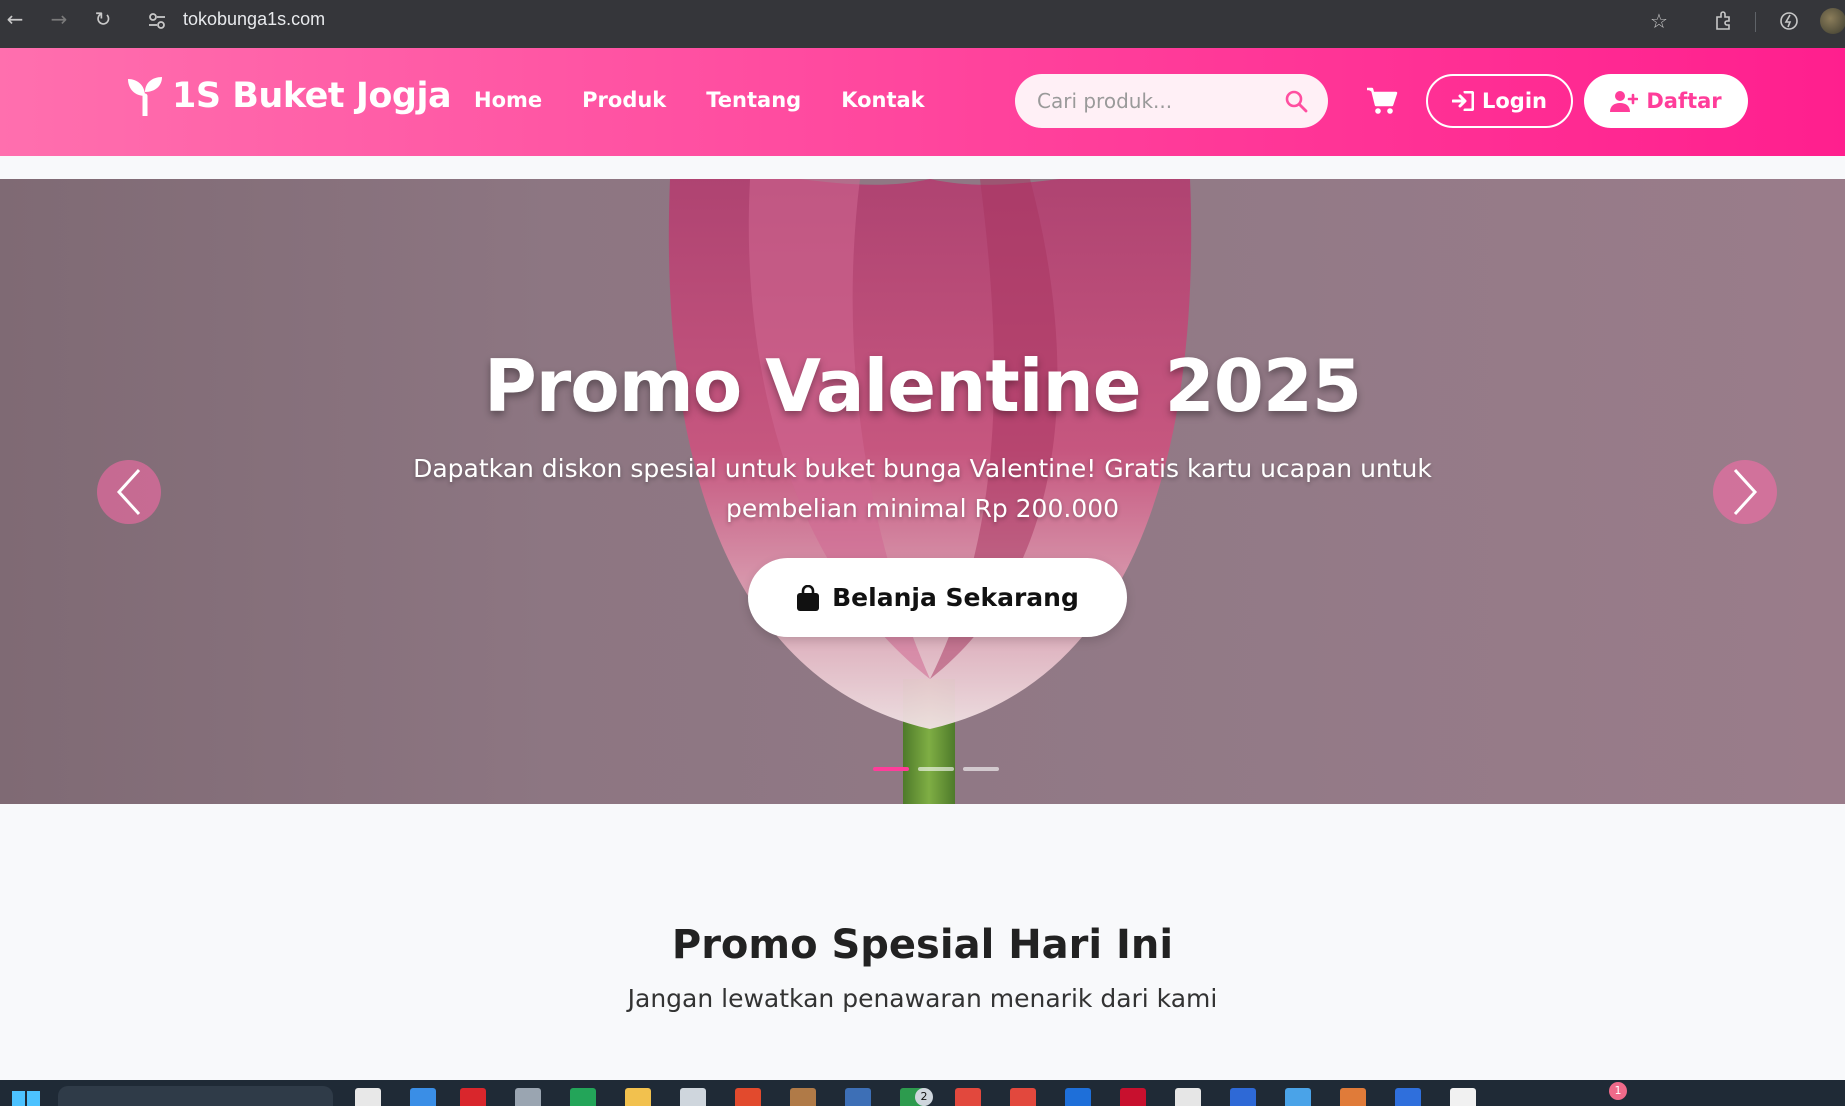  What do you see at coordinates (1724, 21) in the screenshot?
I see `extensions-icon` at bounding box center [1724, 21].